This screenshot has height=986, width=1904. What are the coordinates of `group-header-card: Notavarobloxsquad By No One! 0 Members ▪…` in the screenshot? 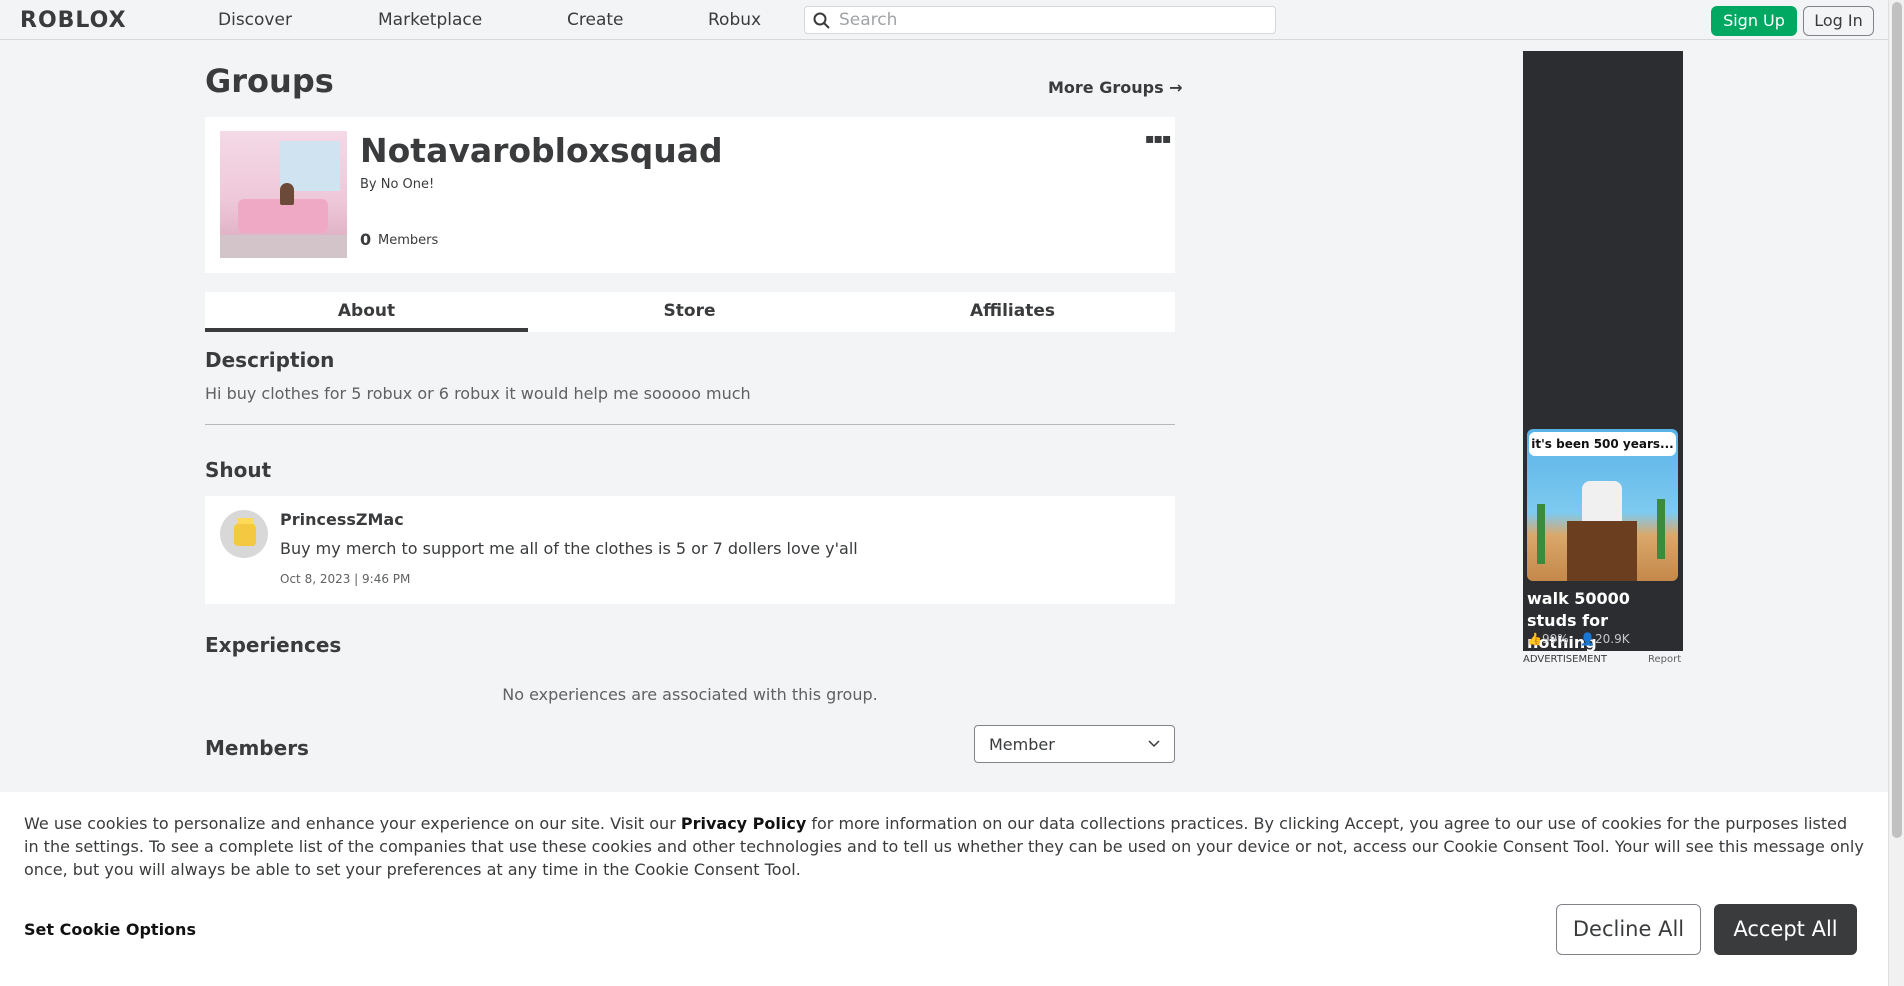 It's located at (690, 195).